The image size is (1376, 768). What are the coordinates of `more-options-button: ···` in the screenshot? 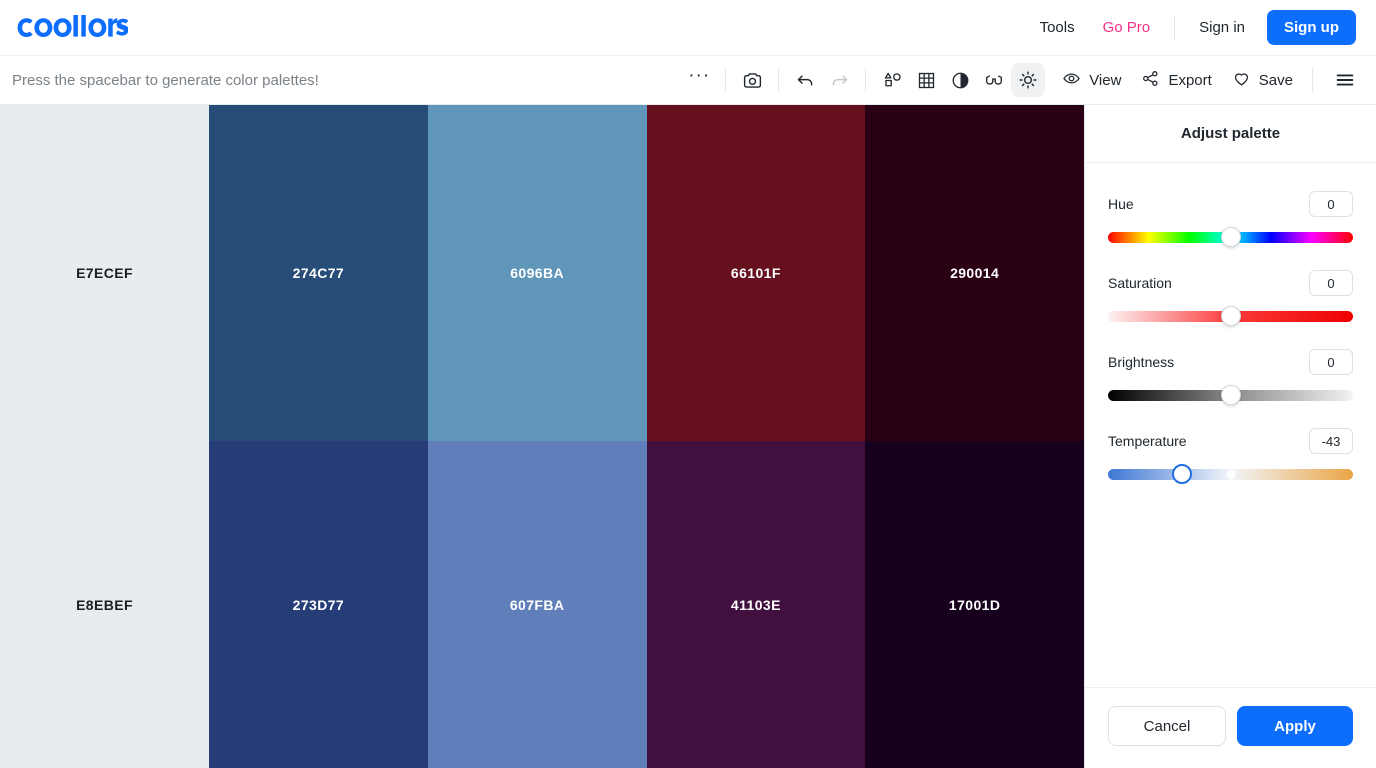 It's located at (699, 80).